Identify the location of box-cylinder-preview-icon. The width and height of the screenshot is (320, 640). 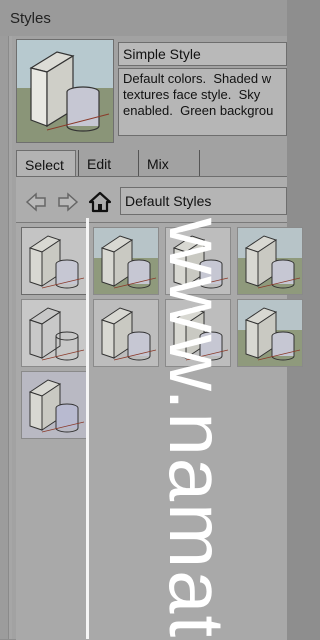
(65, 91).